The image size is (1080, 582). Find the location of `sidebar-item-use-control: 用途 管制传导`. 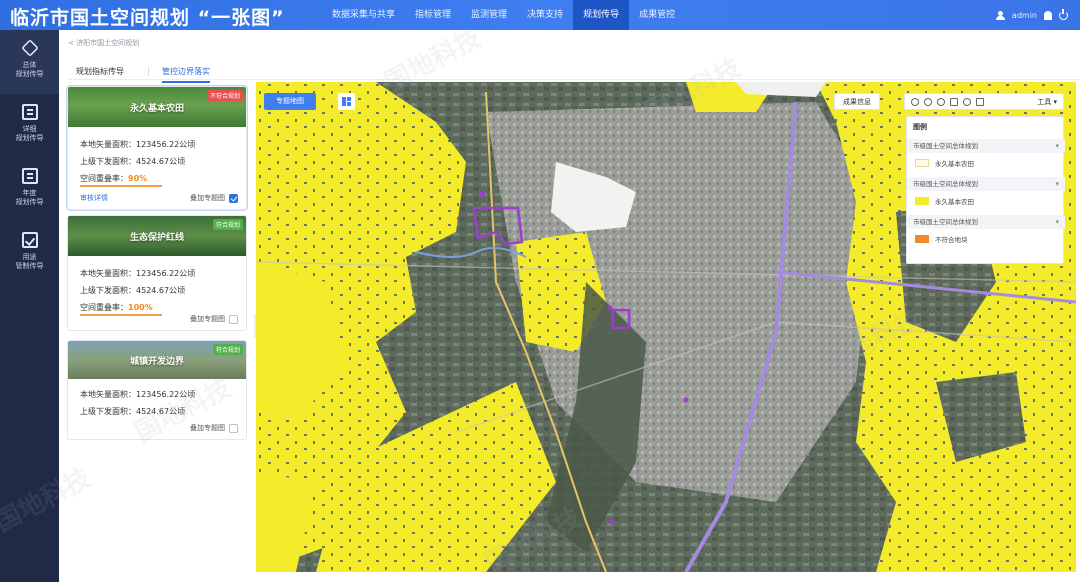

sidebar-item-use-control: 用途 管制传导 is located at coordinates (29, 254).